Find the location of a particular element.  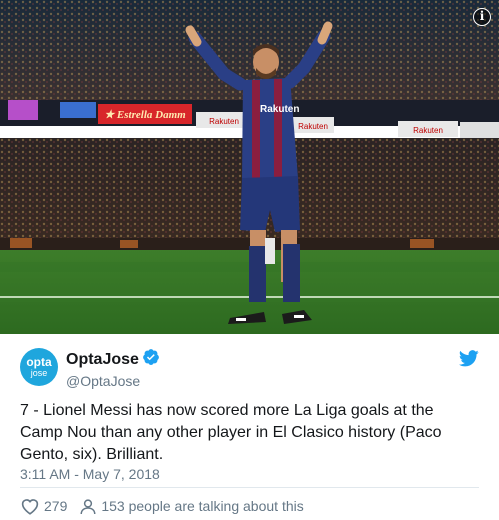

divider is located at coordinates (249, 487).